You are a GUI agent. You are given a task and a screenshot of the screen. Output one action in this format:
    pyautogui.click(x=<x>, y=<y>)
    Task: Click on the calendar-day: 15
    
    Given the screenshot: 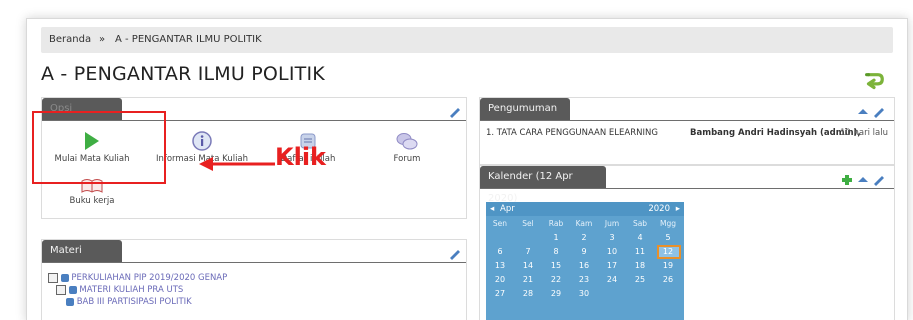 What is the action you would take?
    pyautogui.click(x=556, y=266)
    